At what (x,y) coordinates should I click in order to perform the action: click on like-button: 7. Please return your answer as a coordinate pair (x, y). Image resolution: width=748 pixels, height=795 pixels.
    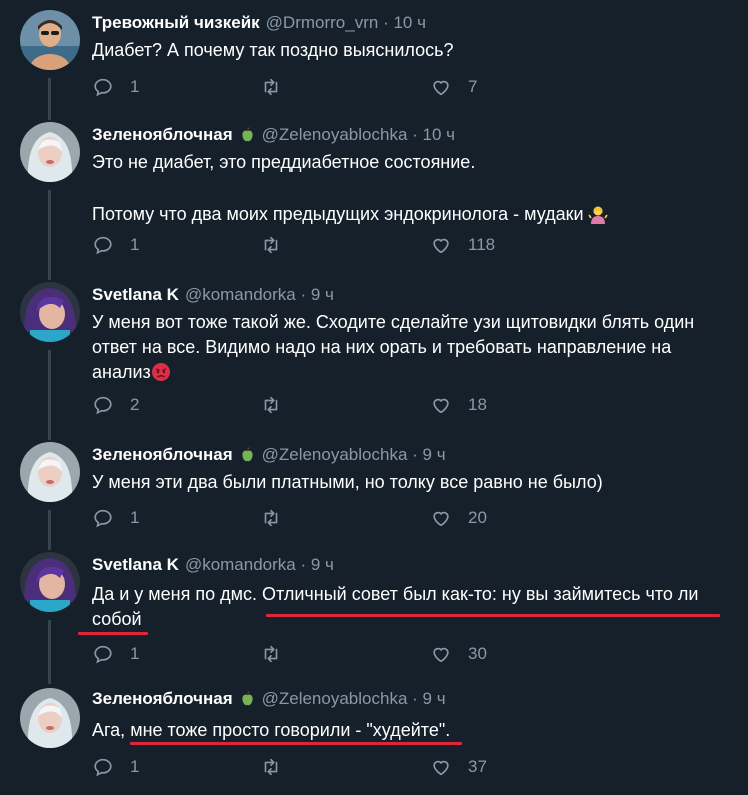
    Looking at the image, I should click on (453, 87).